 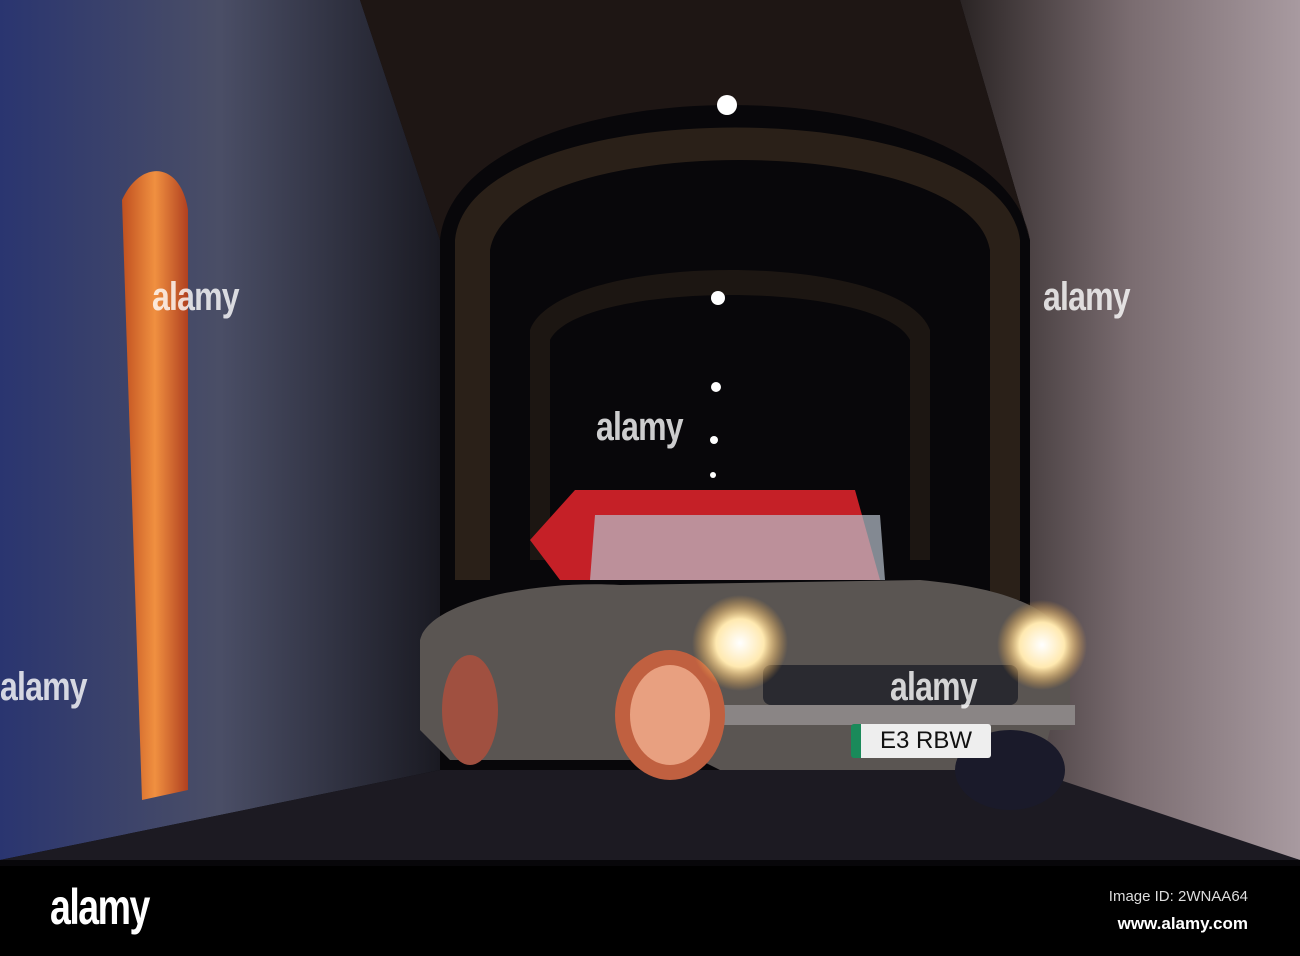 I want to click on image-id: Image ID: 2WNAA64, so click(x=1178, y=896).